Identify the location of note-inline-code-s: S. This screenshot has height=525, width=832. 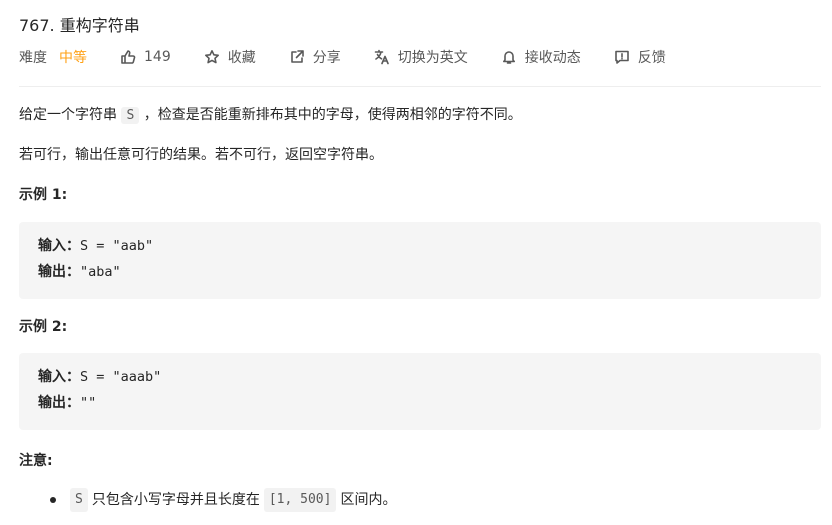
(79, 500).